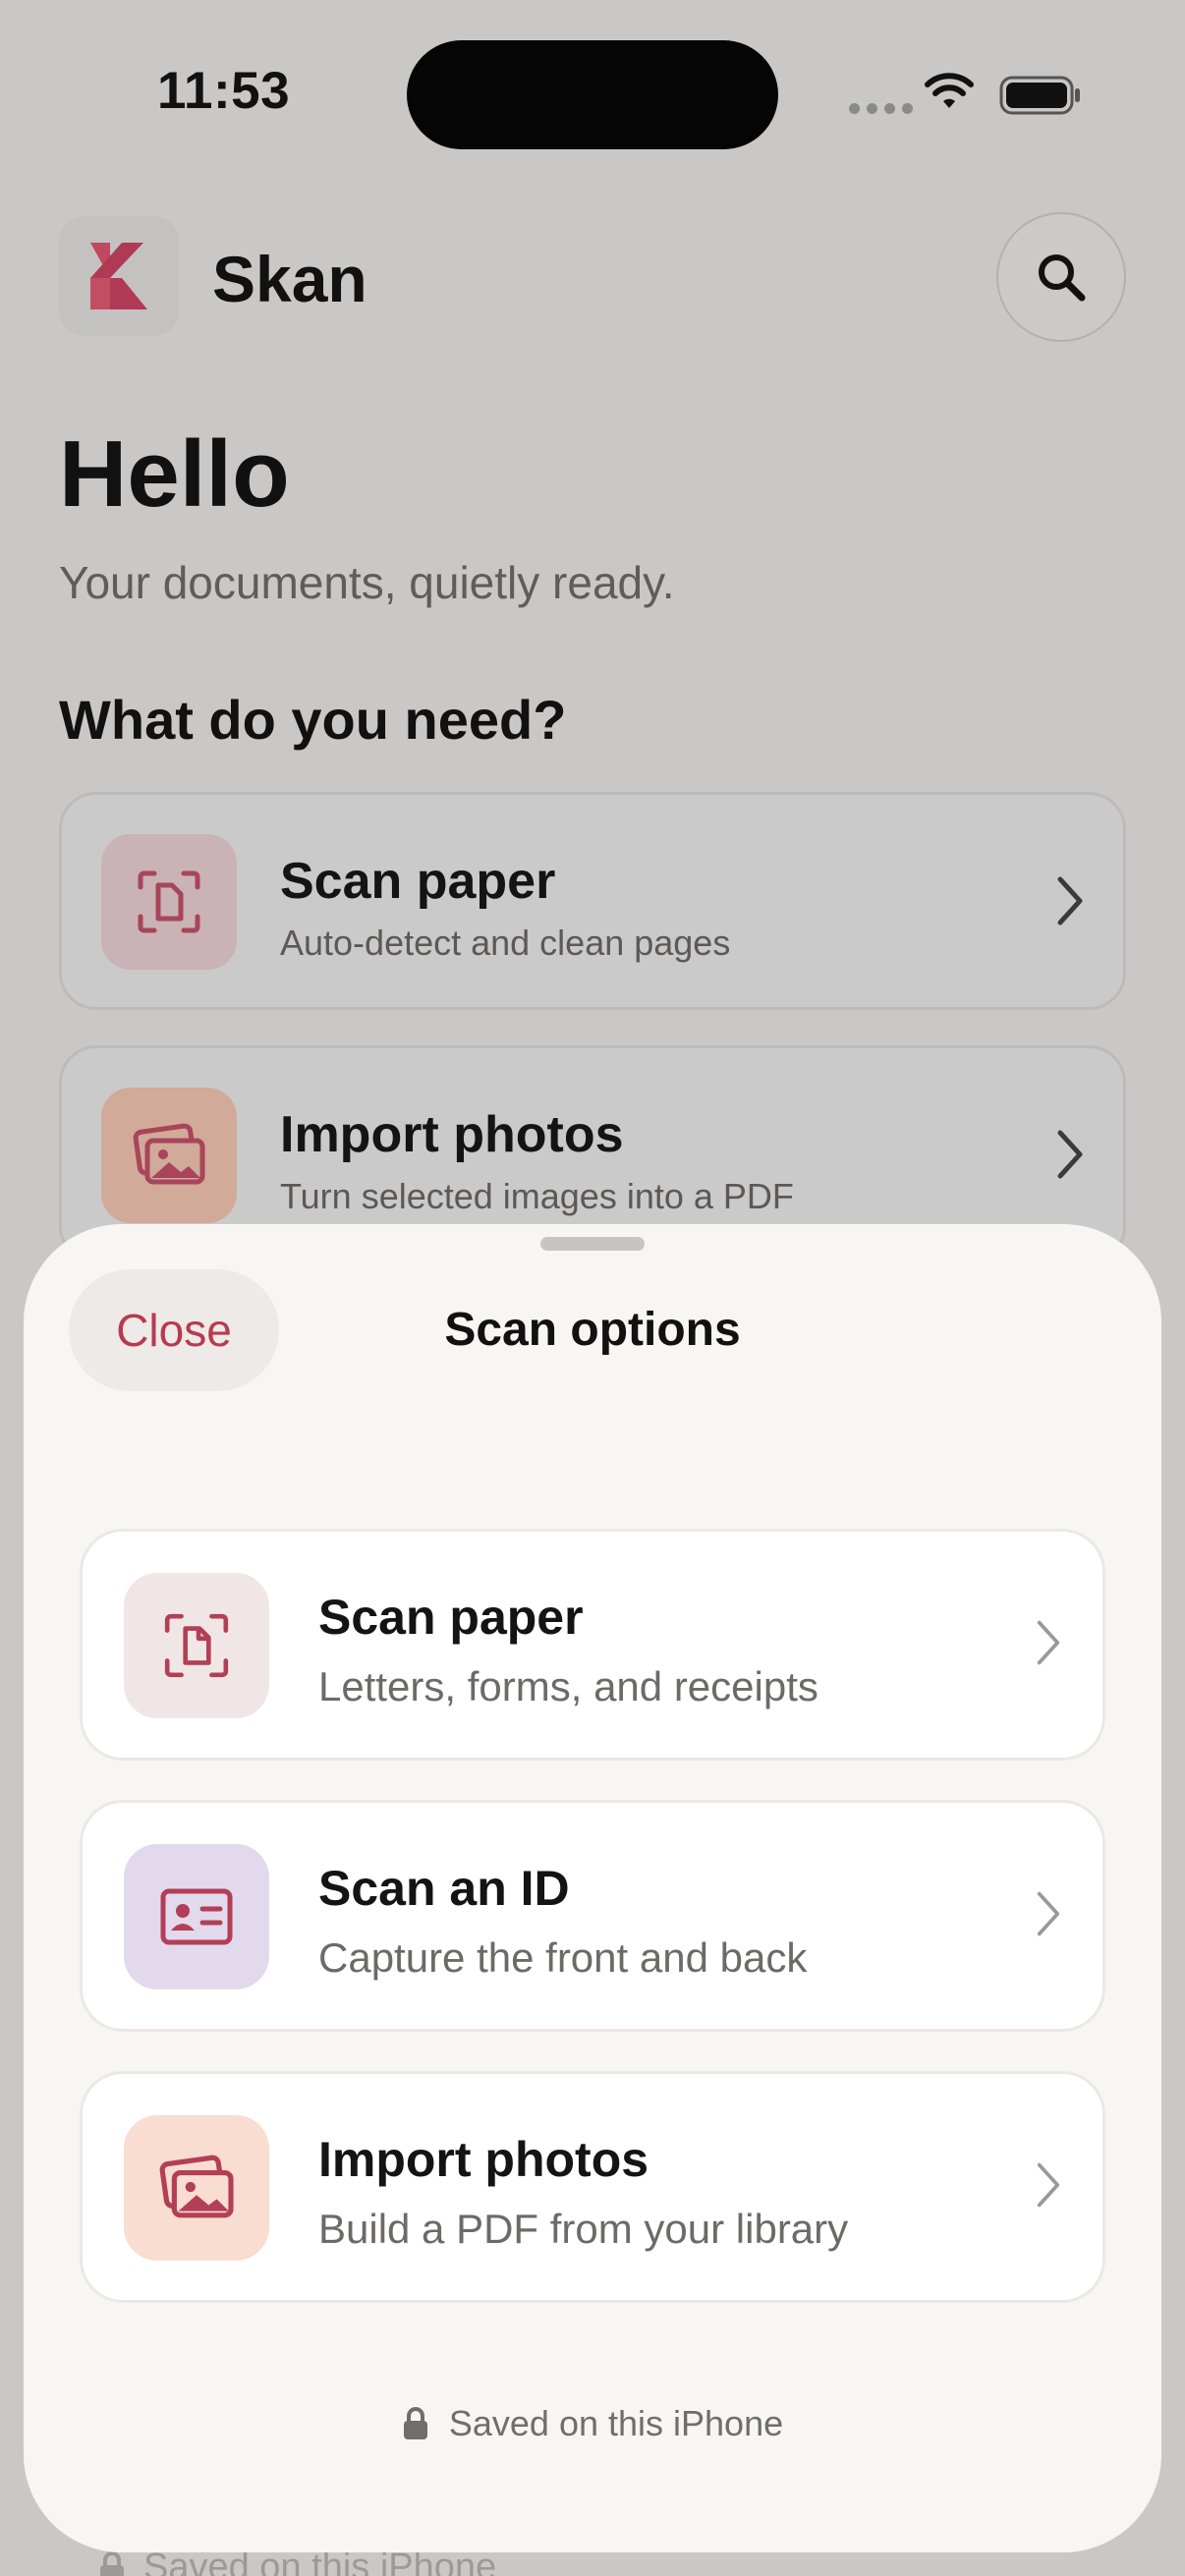  I want to click on card-subtitle: Turn selected images into a PDF, so click(537, 1196).